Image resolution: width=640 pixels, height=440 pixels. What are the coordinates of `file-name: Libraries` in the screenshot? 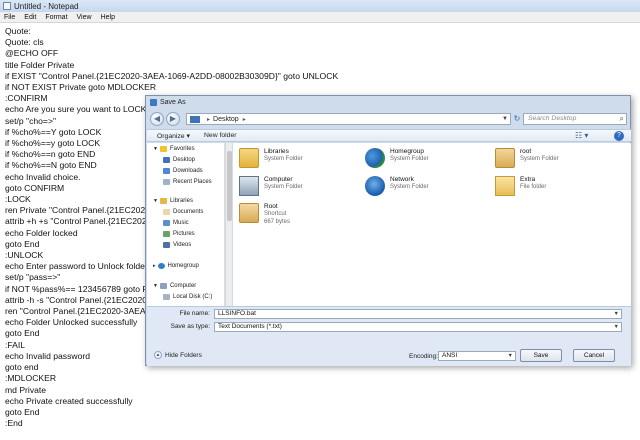 It's located at (276, 151).